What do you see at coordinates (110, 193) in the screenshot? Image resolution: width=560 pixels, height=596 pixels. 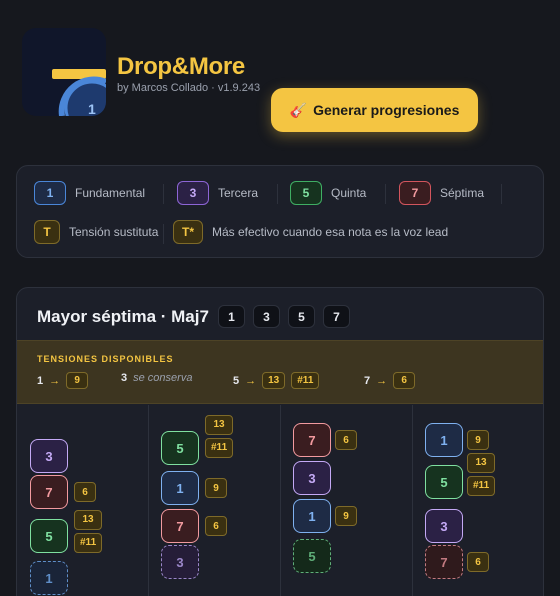 I see `legend-label-root: Fundamental` at bounding box center [110, 193].